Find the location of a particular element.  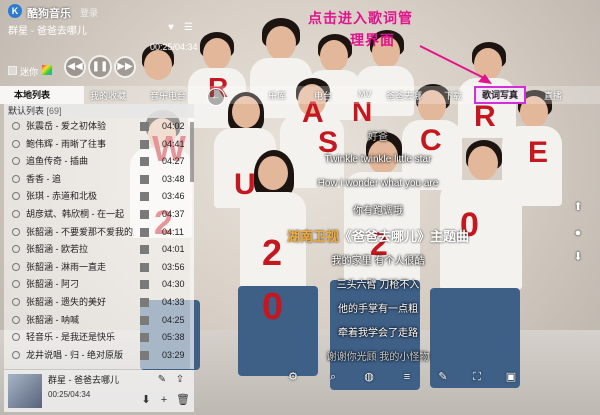

song-duration: 05:38 is located at coordinates (173, 337).